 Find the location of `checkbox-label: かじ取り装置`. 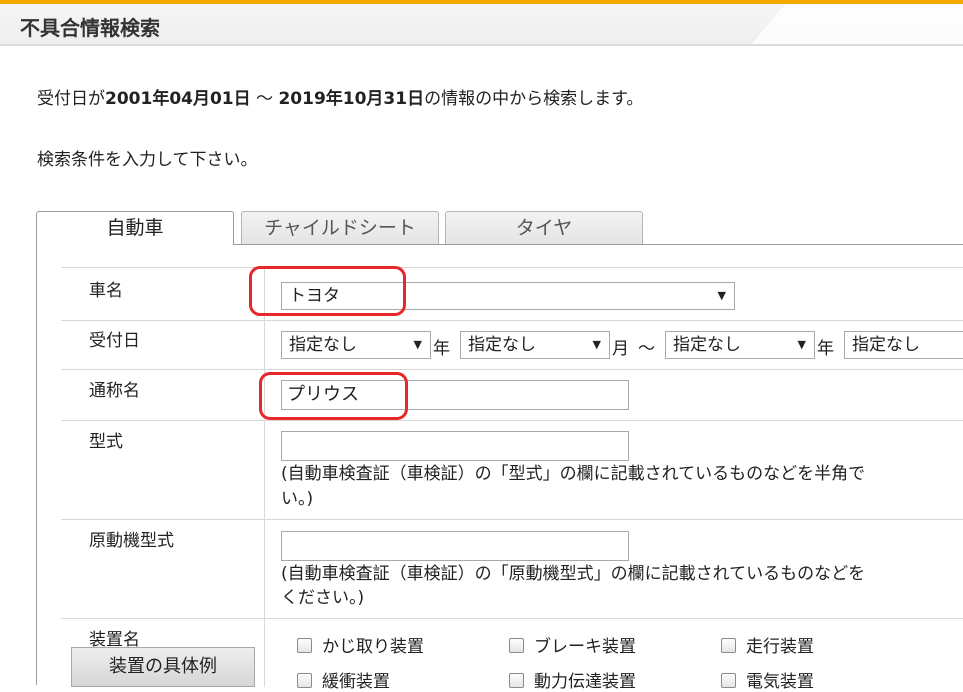

checkbox-label: かじ取り装置 is located at coordinates (373, 647).